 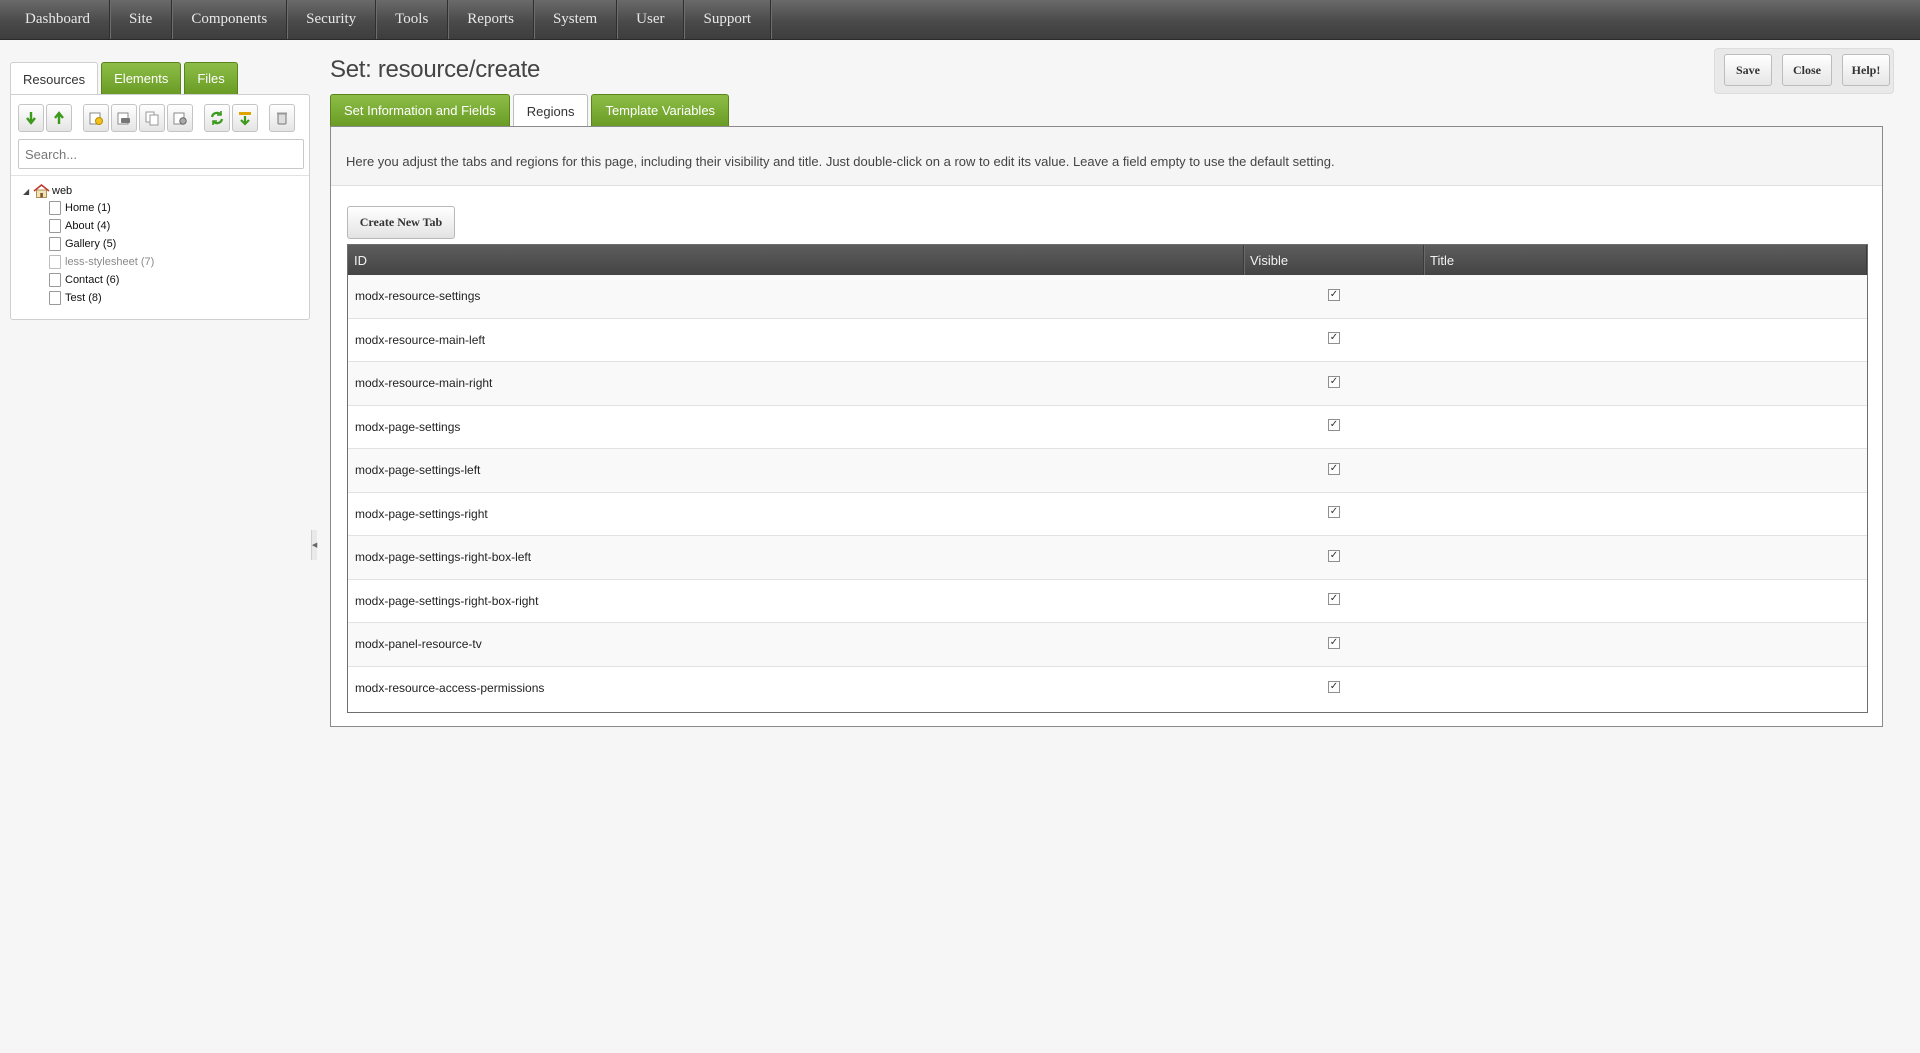 I want to click on collapse-all-button, so click(x=59, y=118).